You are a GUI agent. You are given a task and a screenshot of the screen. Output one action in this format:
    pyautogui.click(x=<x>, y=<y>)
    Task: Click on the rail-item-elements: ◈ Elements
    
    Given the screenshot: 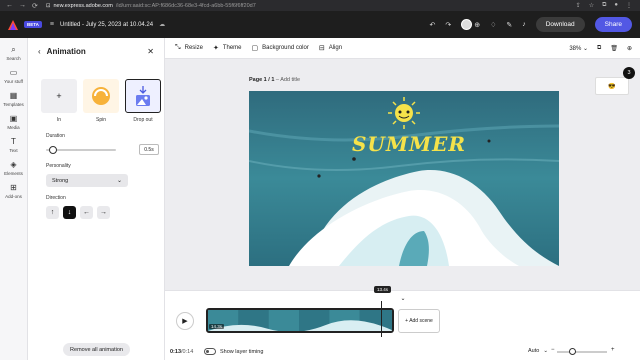 What is the action you would take?
    pyautogui.click(x=13, y=168)
    